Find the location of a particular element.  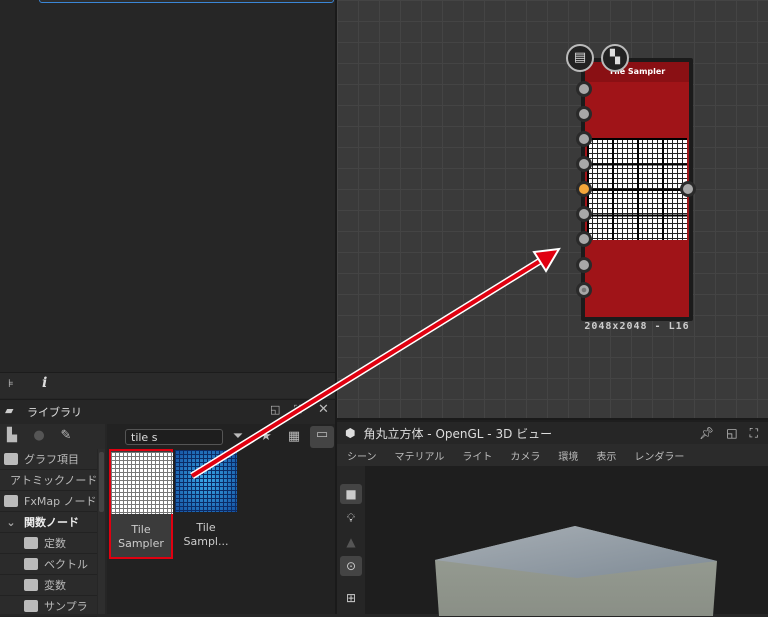

category-label: 変数 is located at coordinates (55, 585).